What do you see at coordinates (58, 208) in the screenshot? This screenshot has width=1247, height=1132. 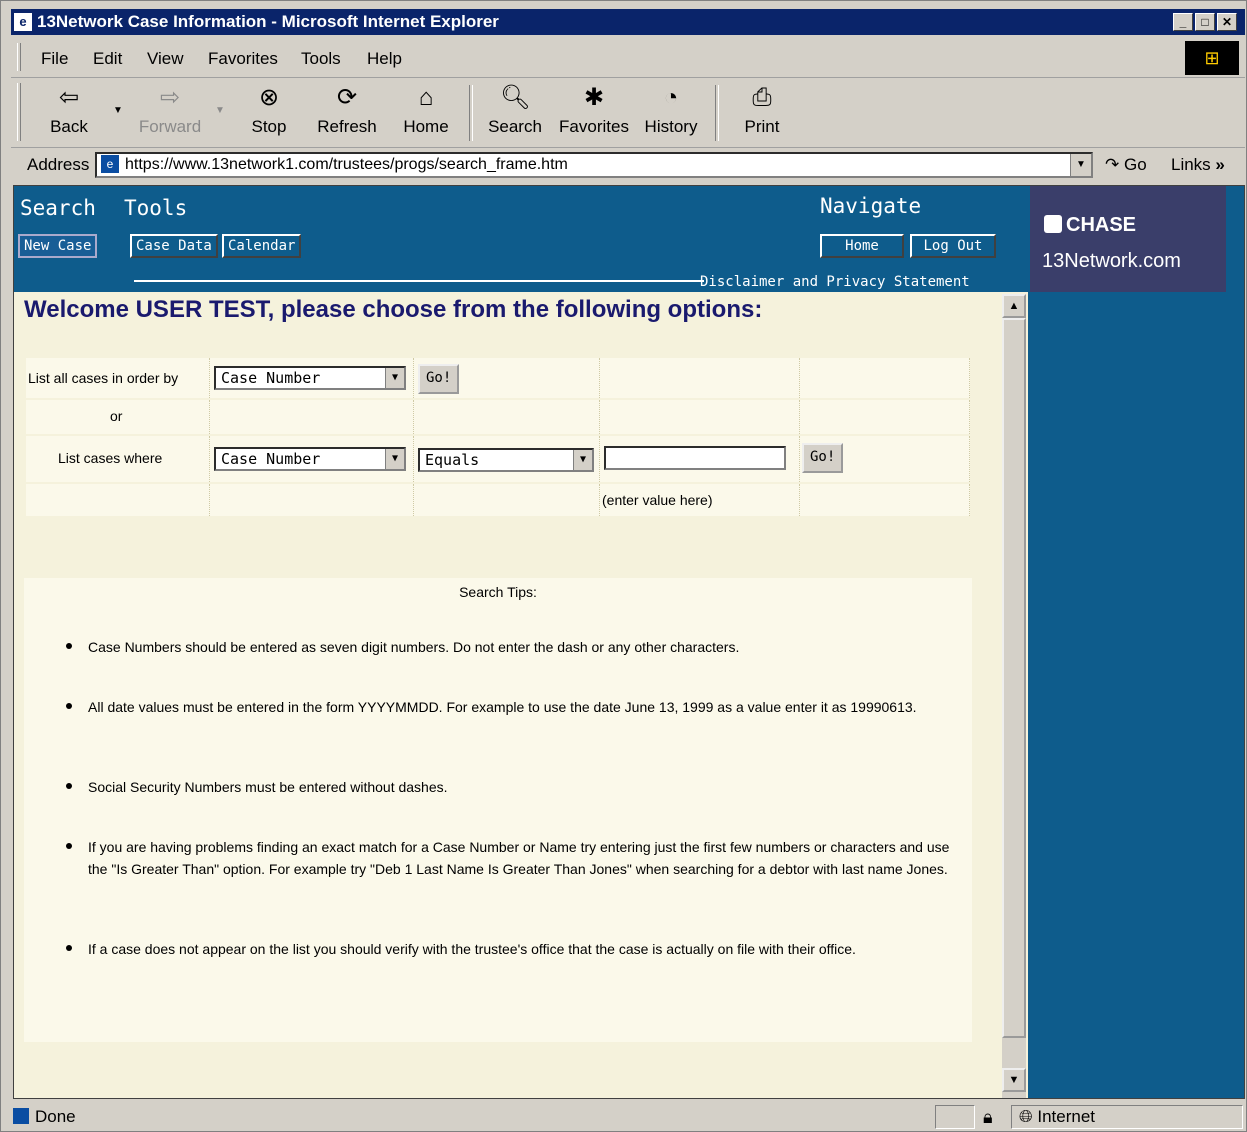 I see `tab-search: Search` at bounding box center [58, 208].